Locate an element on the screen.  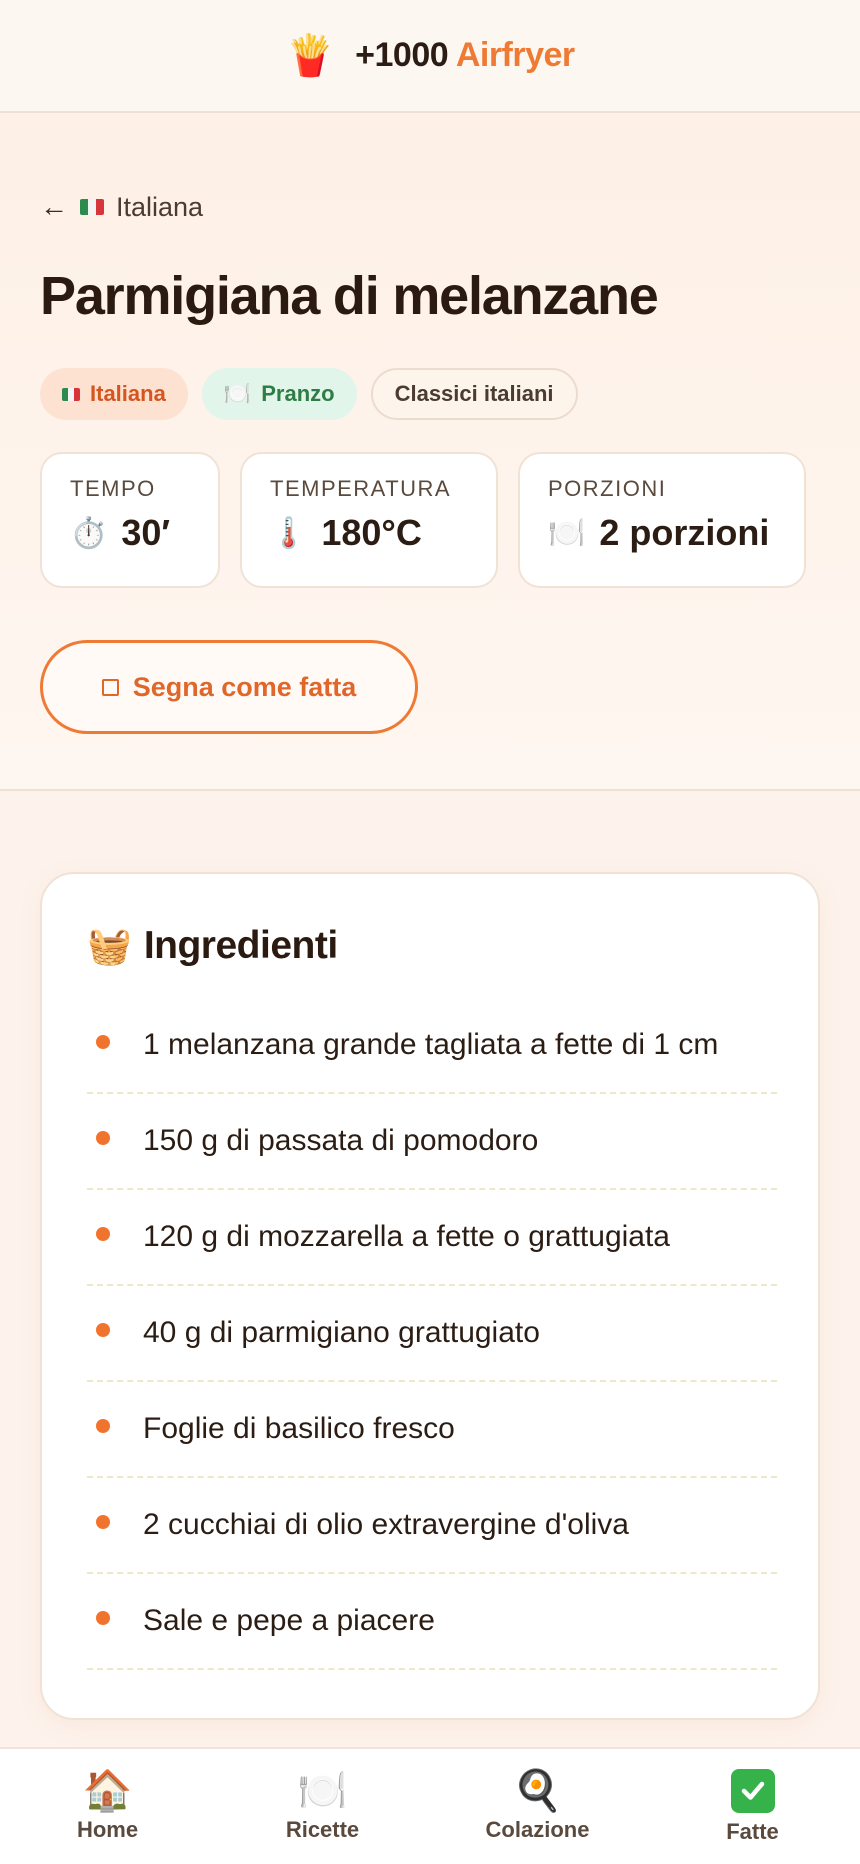
stat-temperature-value: 180°C is located at coordinates (371, 532).